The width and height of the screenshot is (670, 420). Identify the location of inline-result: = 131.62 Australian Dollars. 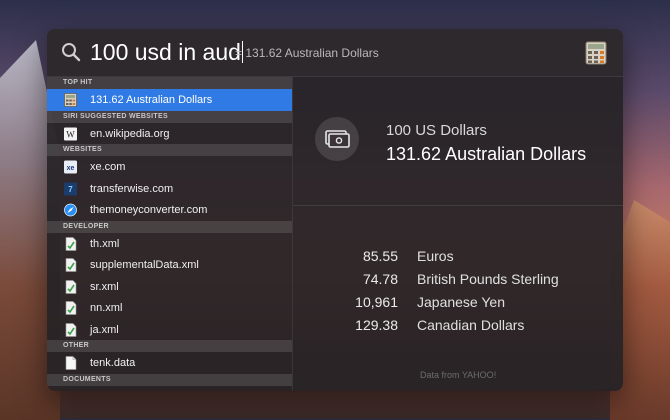
(307, 53).